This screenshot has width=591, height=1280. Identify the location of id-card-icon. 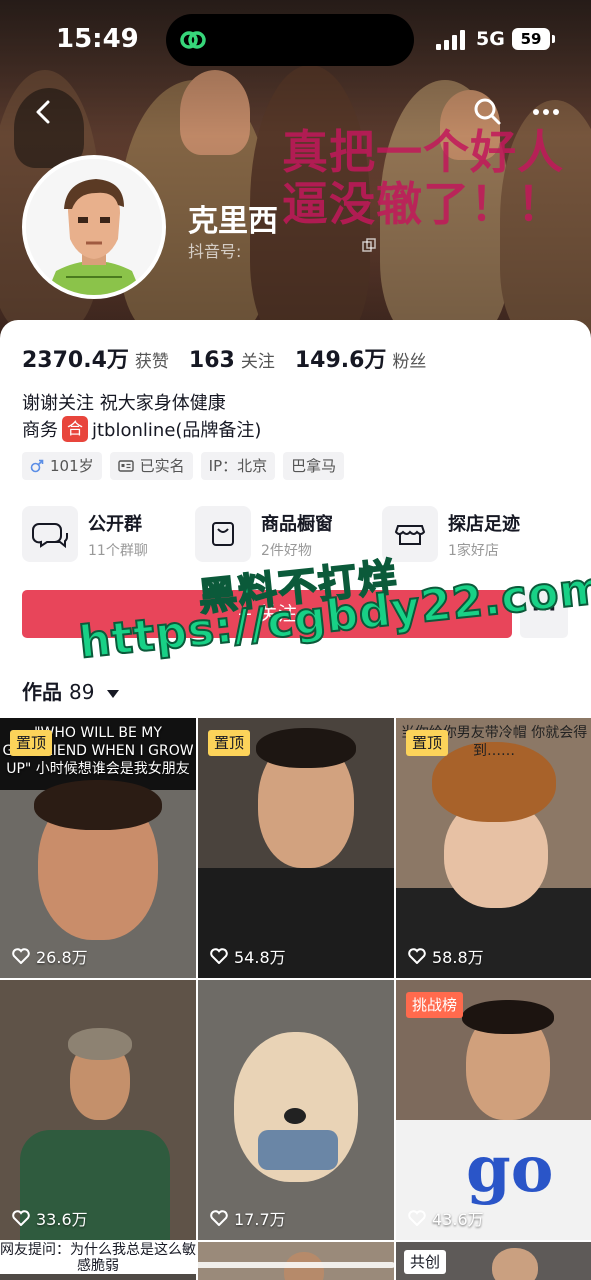
(125, 466).